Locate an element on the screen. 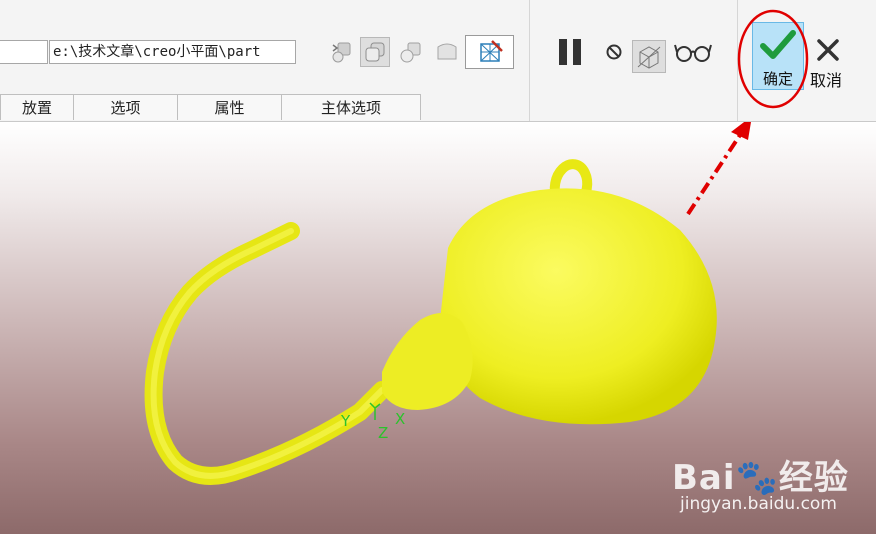 This screenshot has height=534, width=876. tab-body-options: 主体选项 is located at coordinates (351, 107).